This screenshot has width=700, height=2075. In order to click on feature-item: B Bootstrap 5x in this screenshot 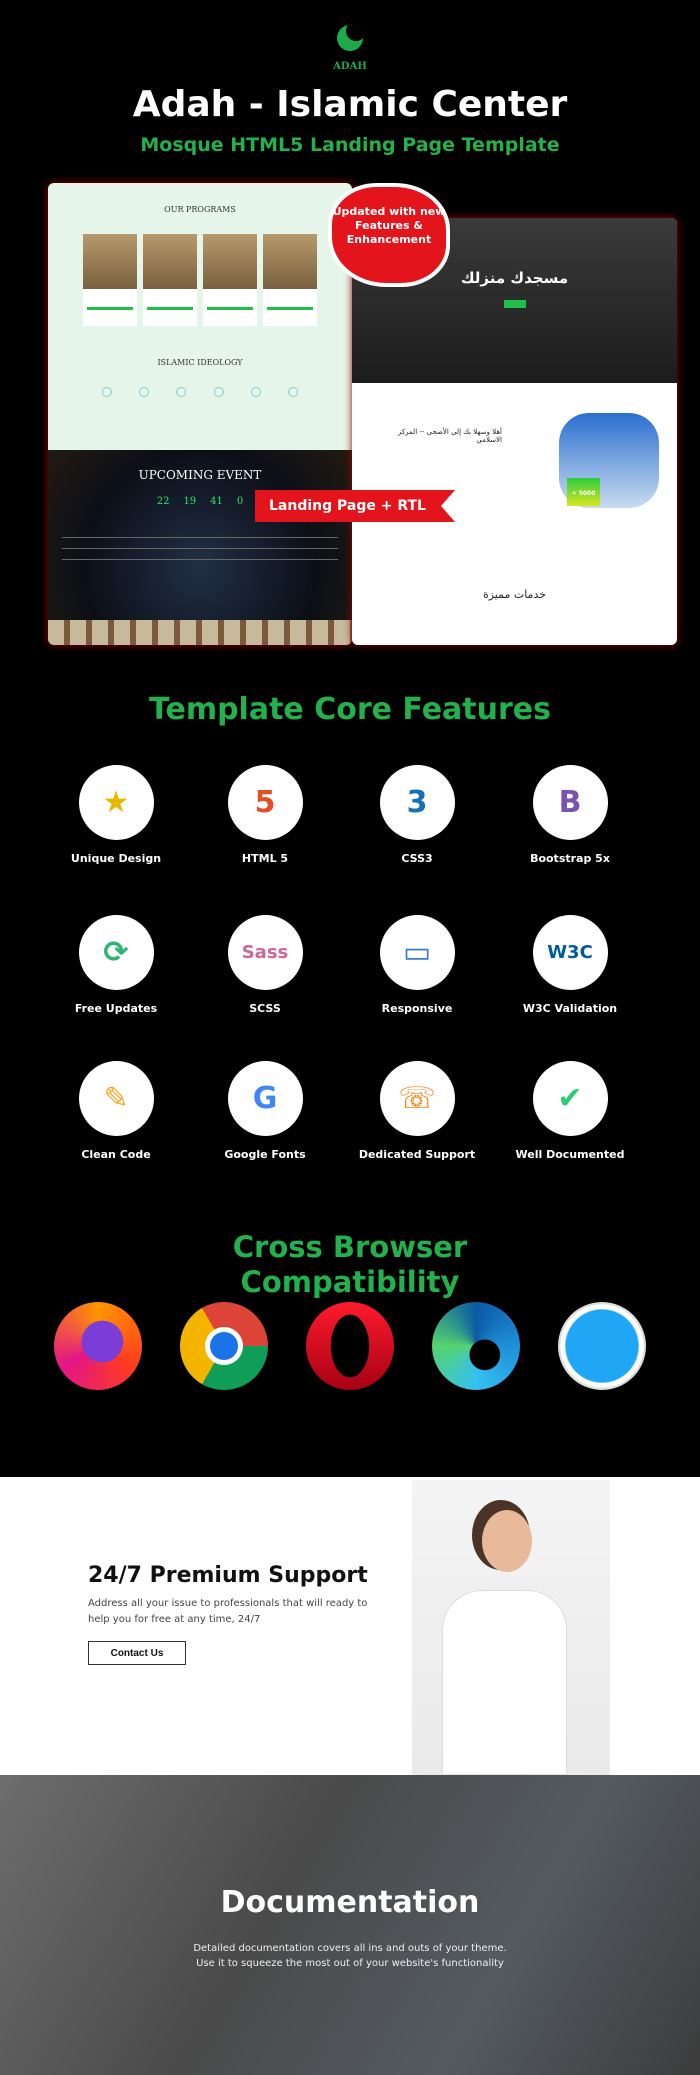, I will do `click(570, 815)`.